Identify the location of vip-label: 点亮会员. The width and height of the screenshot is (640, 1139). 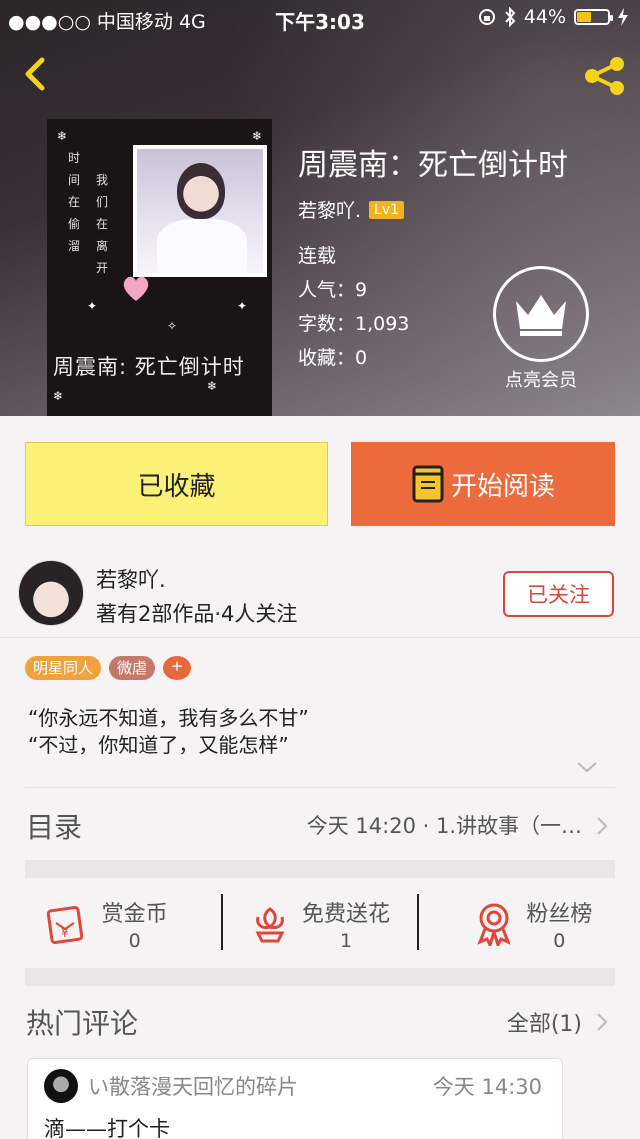
(541, 380).